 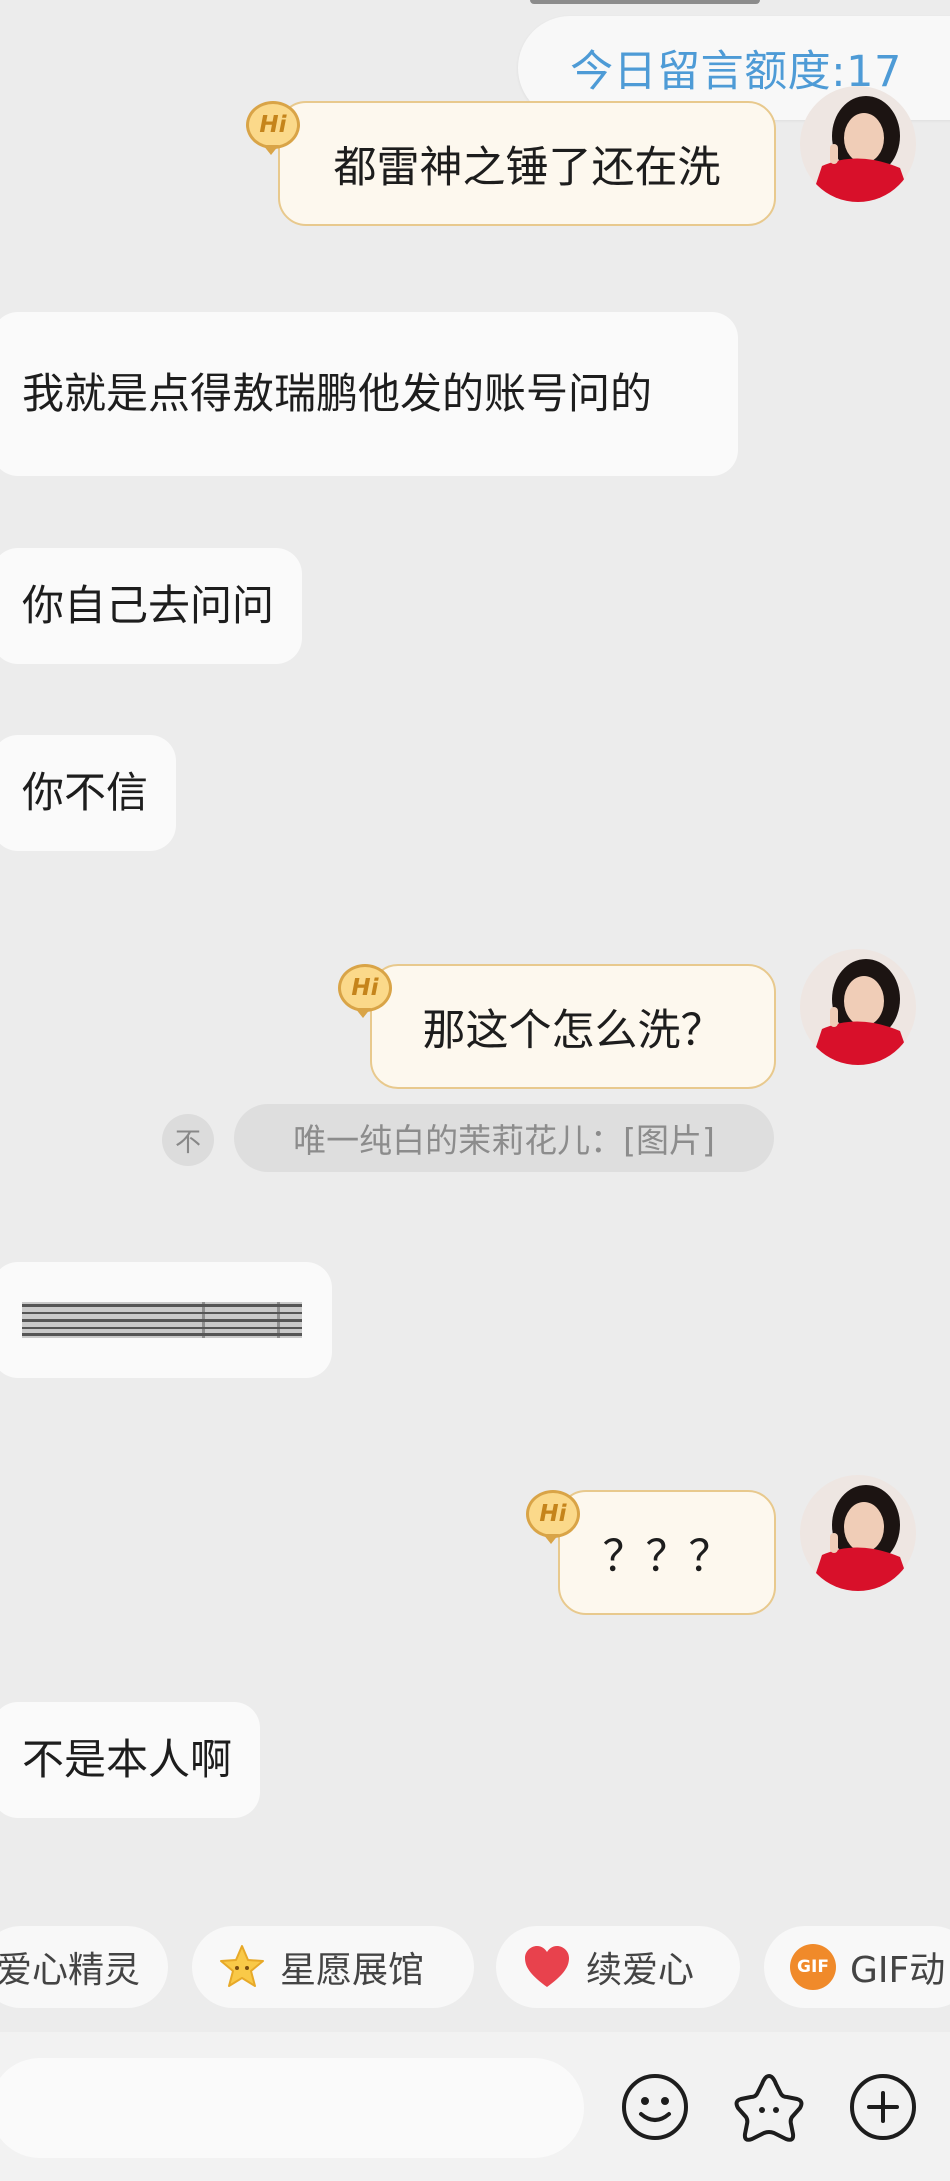 What do you see at coordinates (352, 1970) in the screenshot?
I see `chip-label: 星愿展馆` at bounding box center [352, 1970].